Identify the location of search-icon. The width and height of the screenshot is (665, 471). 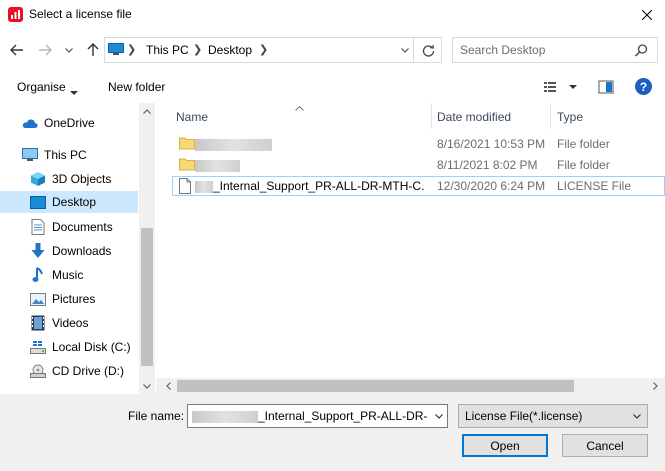
(641, 51).